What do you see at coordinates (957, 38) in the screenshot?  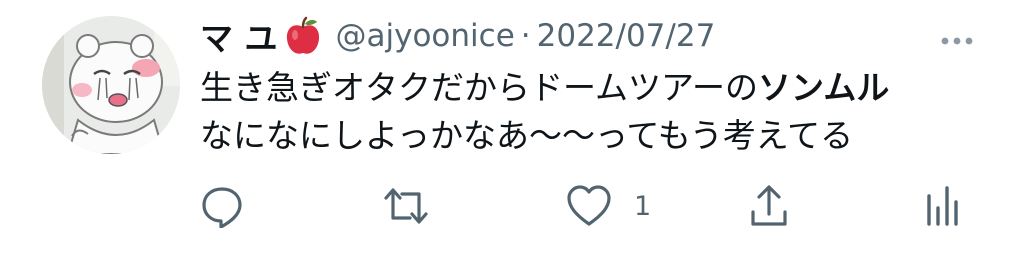 I see `more-options-icon` at bounding box center [957, 38].